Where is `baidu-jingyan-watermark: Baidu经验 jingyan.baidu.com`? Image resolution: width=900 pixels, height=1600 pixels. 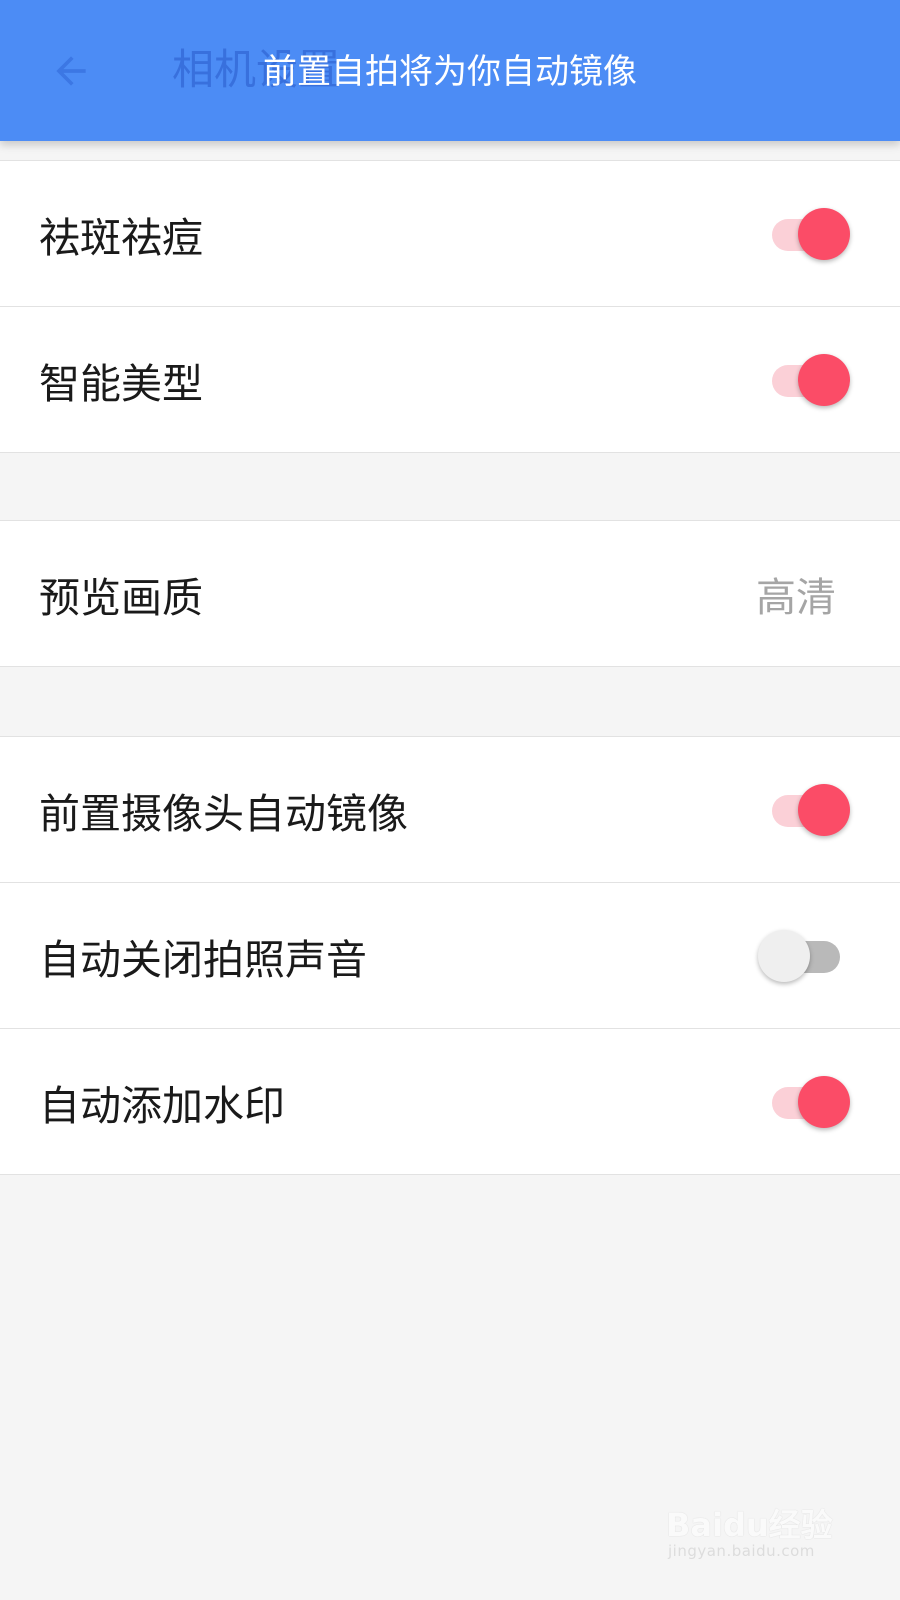
baidu-jingyan-watermark: Baidu经验 jingyan.baidu.com is located at coordinates (751, 1535).